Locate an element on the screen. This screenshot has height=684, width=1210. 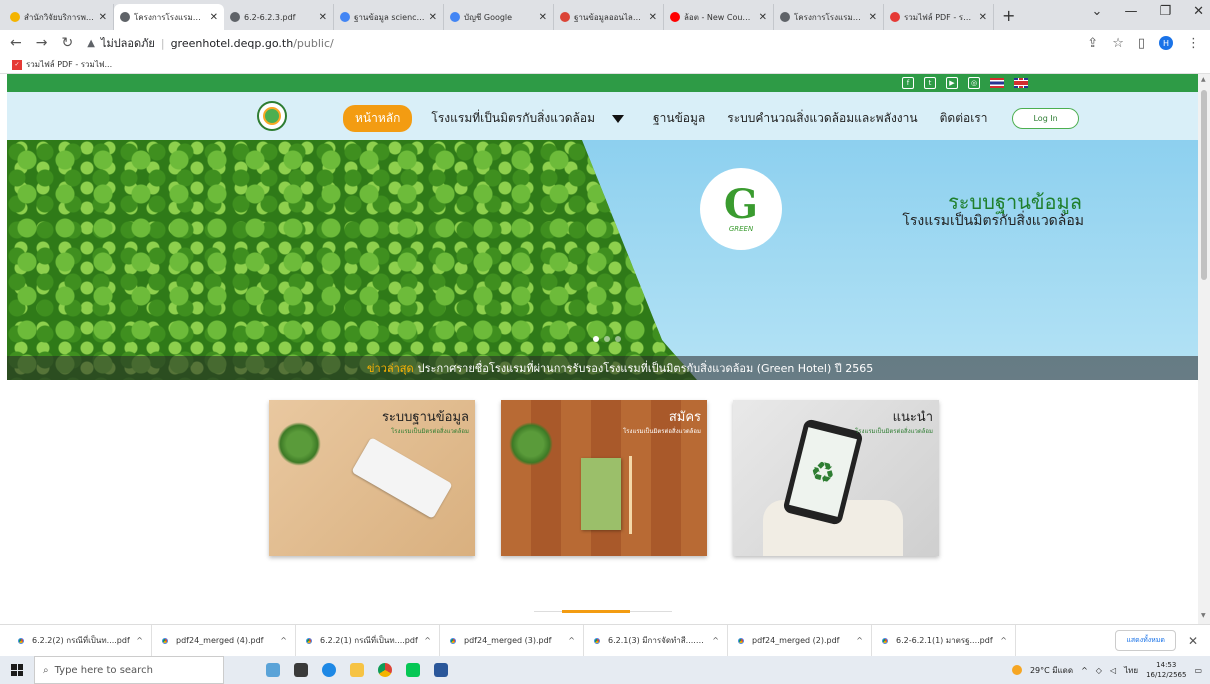
weather-text: 29°C มีแดด is located at coordinates (1051, 670).